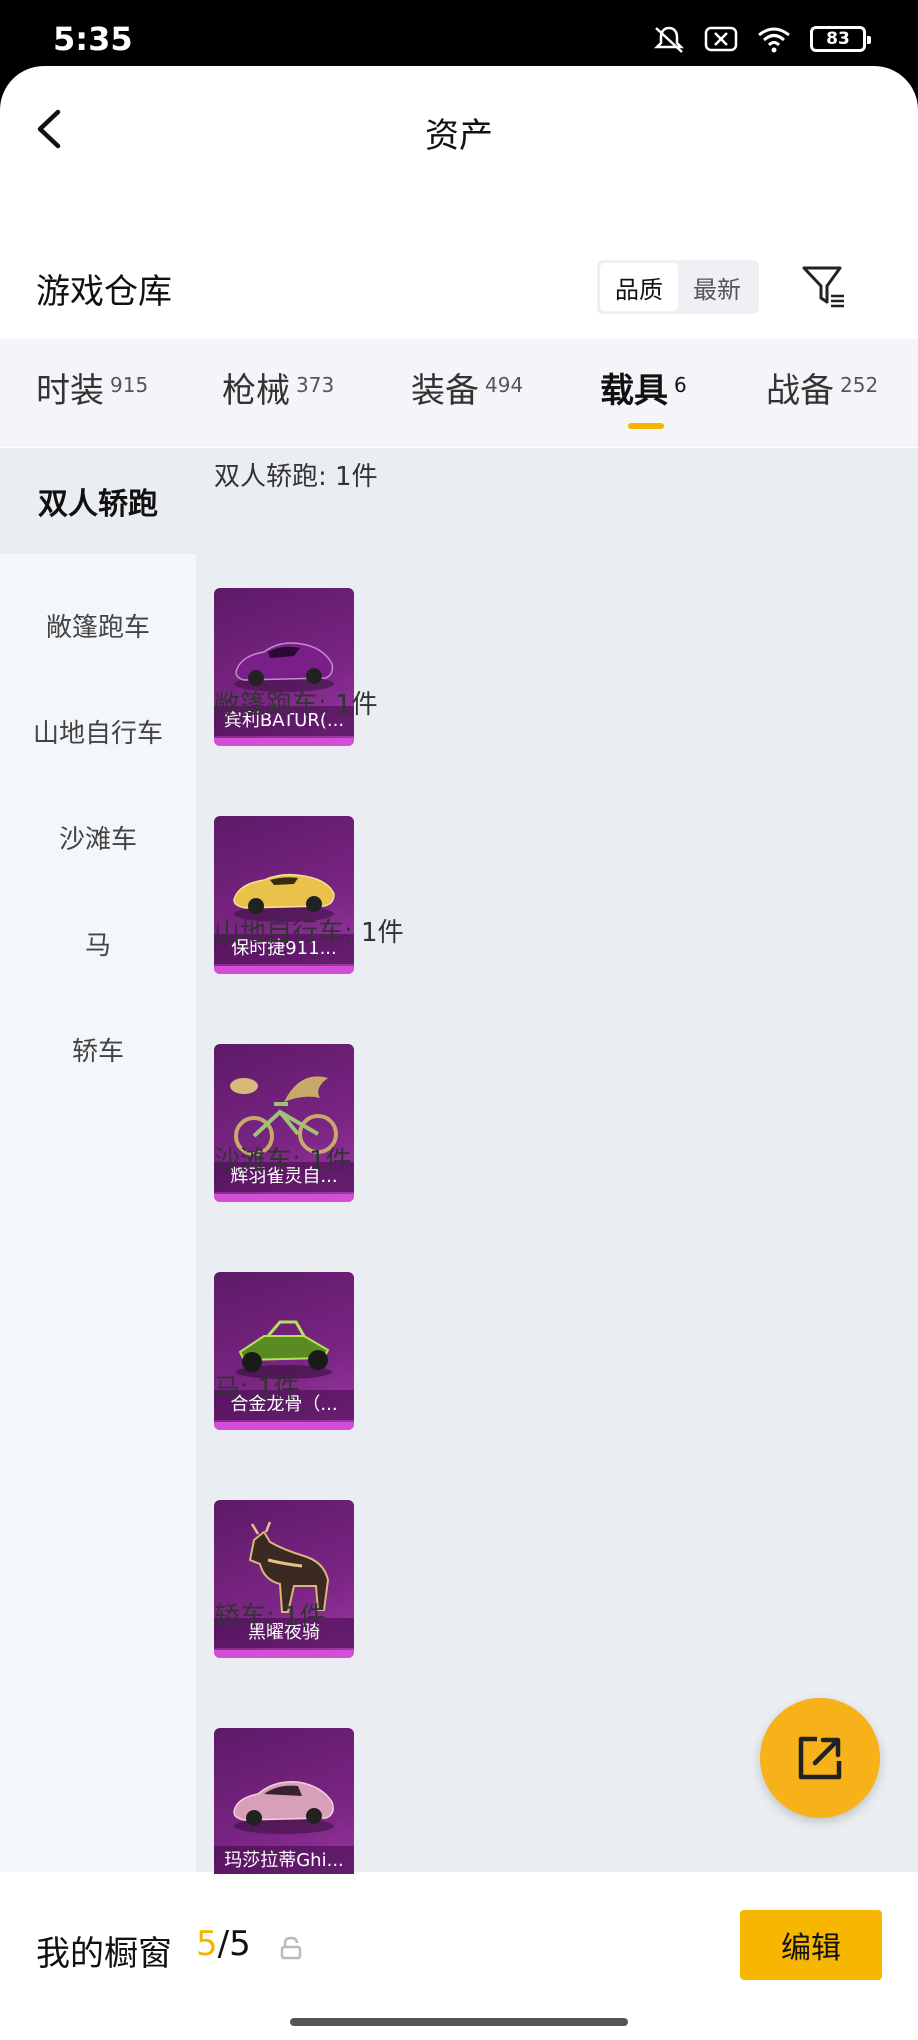  I want to click on showcase-label: 我的橱窗, so click(104, 1954).